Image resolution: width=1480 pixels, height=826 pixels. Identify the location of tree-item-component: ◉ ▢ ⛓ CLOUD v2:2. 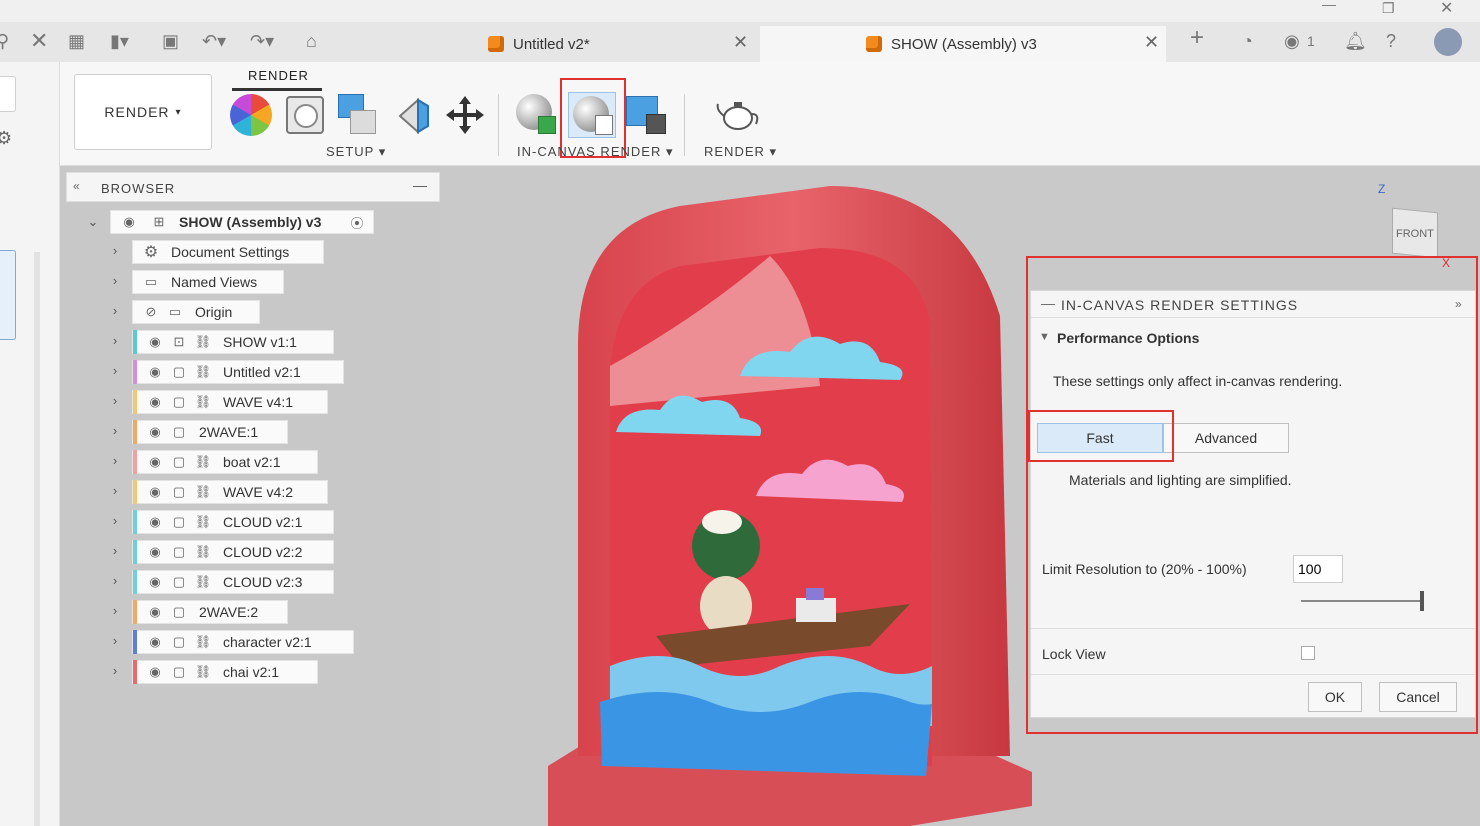
(233, 552).